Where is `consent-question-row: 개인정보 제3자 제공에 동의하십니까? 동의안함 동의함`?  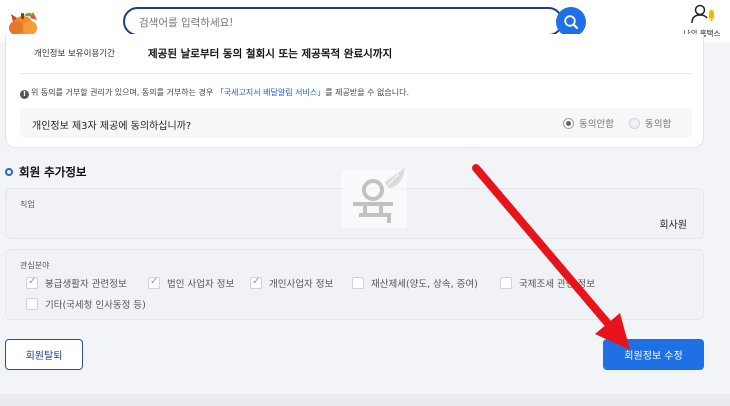
consent-question-row: 개인정보 제3자 제공에 동의하십니까? 동의안함 동의함 is located at coordinates (356, 123).